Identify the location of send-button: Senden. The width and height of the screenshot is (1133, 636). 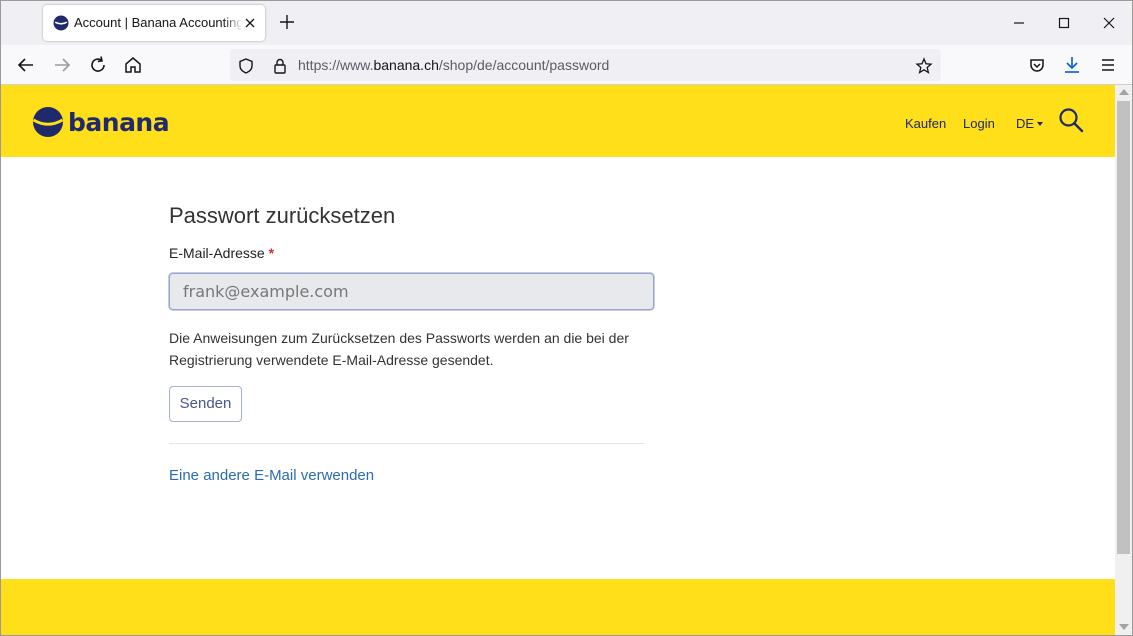
(205, 404).